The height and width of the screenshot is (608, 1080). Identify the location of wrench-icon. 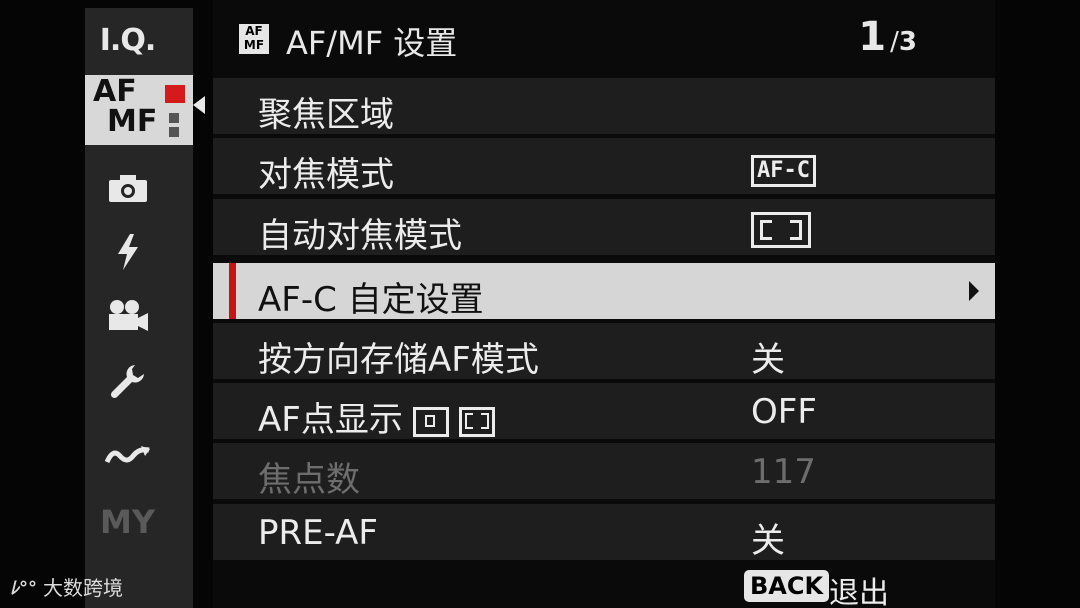
(127, 382).